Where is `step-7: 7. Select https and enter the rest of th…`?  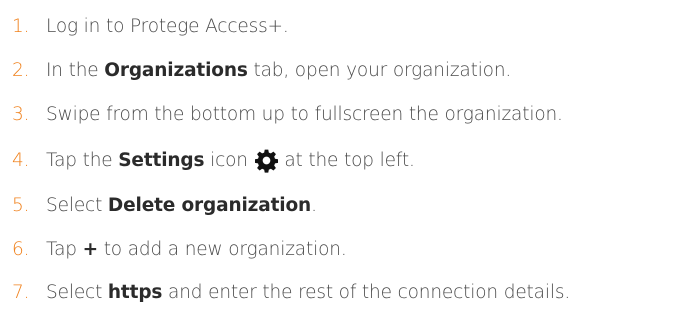
step-7: 7. Select https and enter the rest of th… is located at coordinates (291, 292).